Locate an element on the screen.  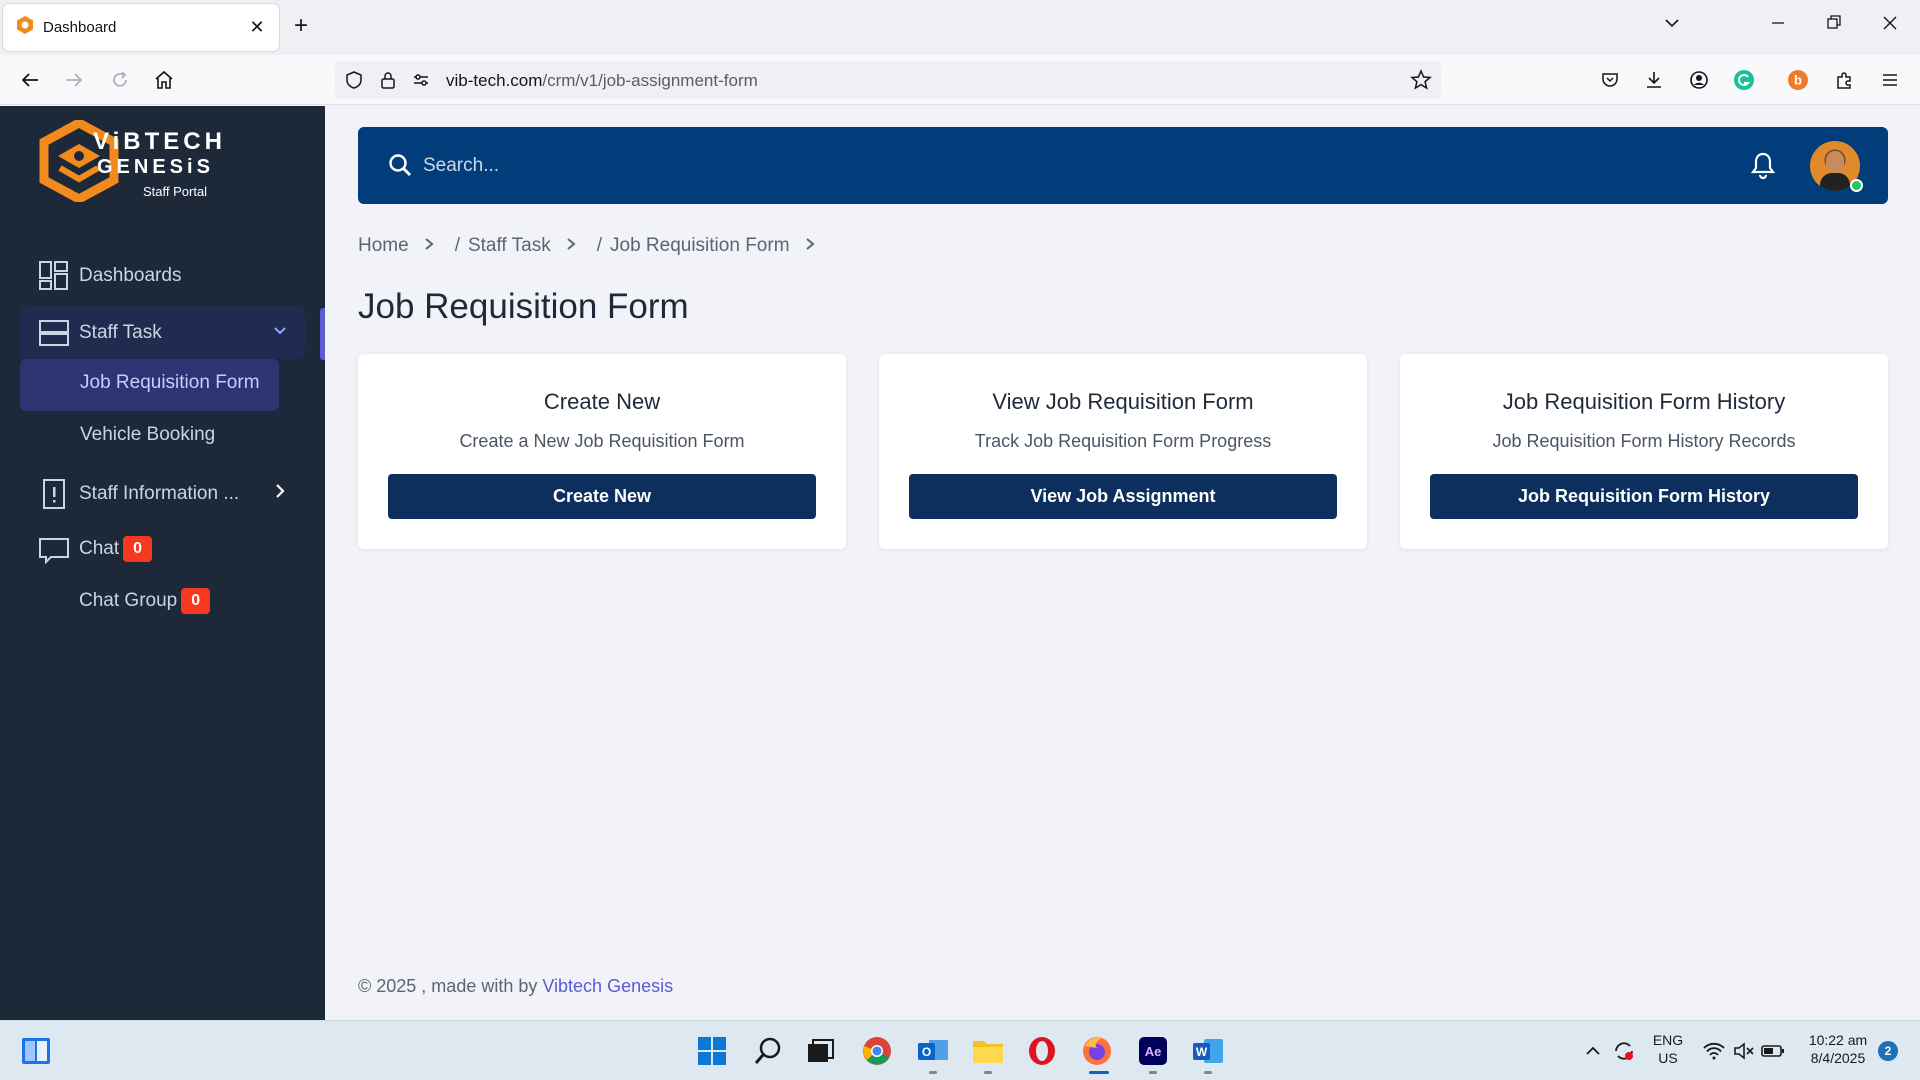
chrome-icon is located at coordinates (877, 1051).